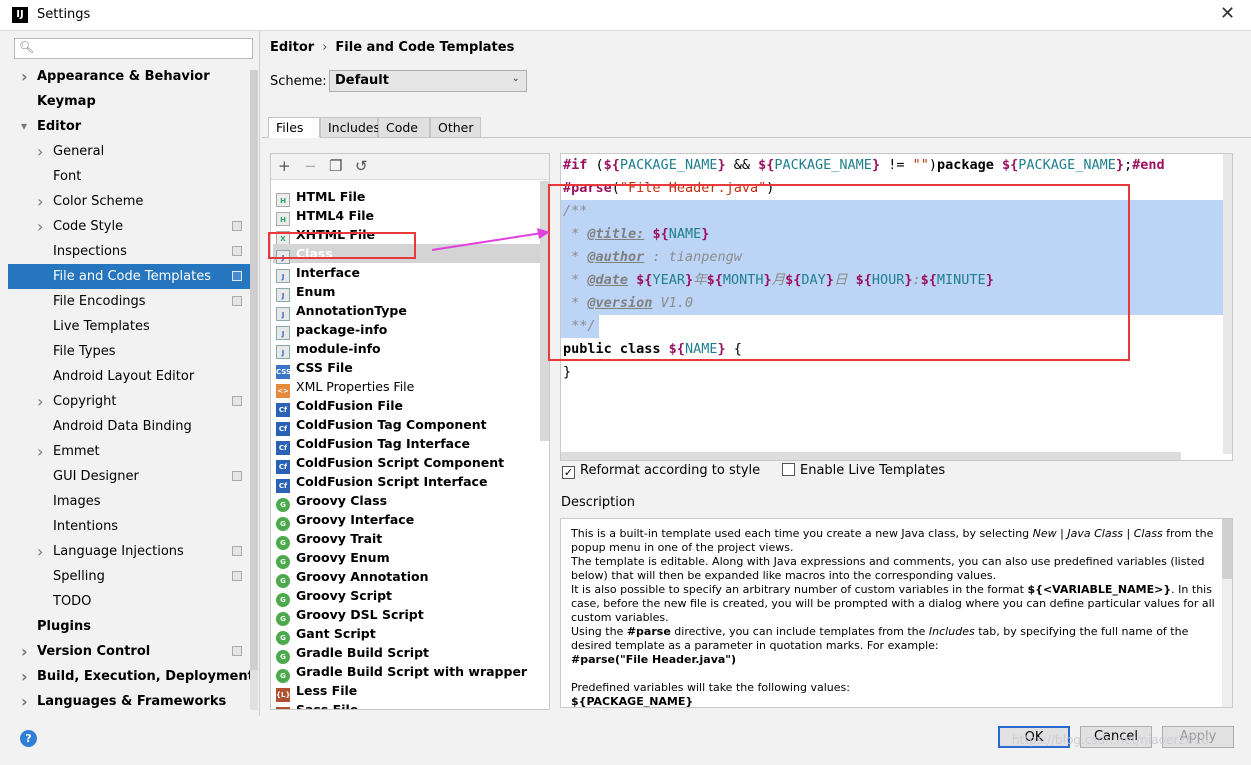 This screenshot has height=765, width=1251. What do you see at coordinates (76, 451) in the screenshot?
I see `sidebar-item-label: Emmet` at bounding box center [76, 451].